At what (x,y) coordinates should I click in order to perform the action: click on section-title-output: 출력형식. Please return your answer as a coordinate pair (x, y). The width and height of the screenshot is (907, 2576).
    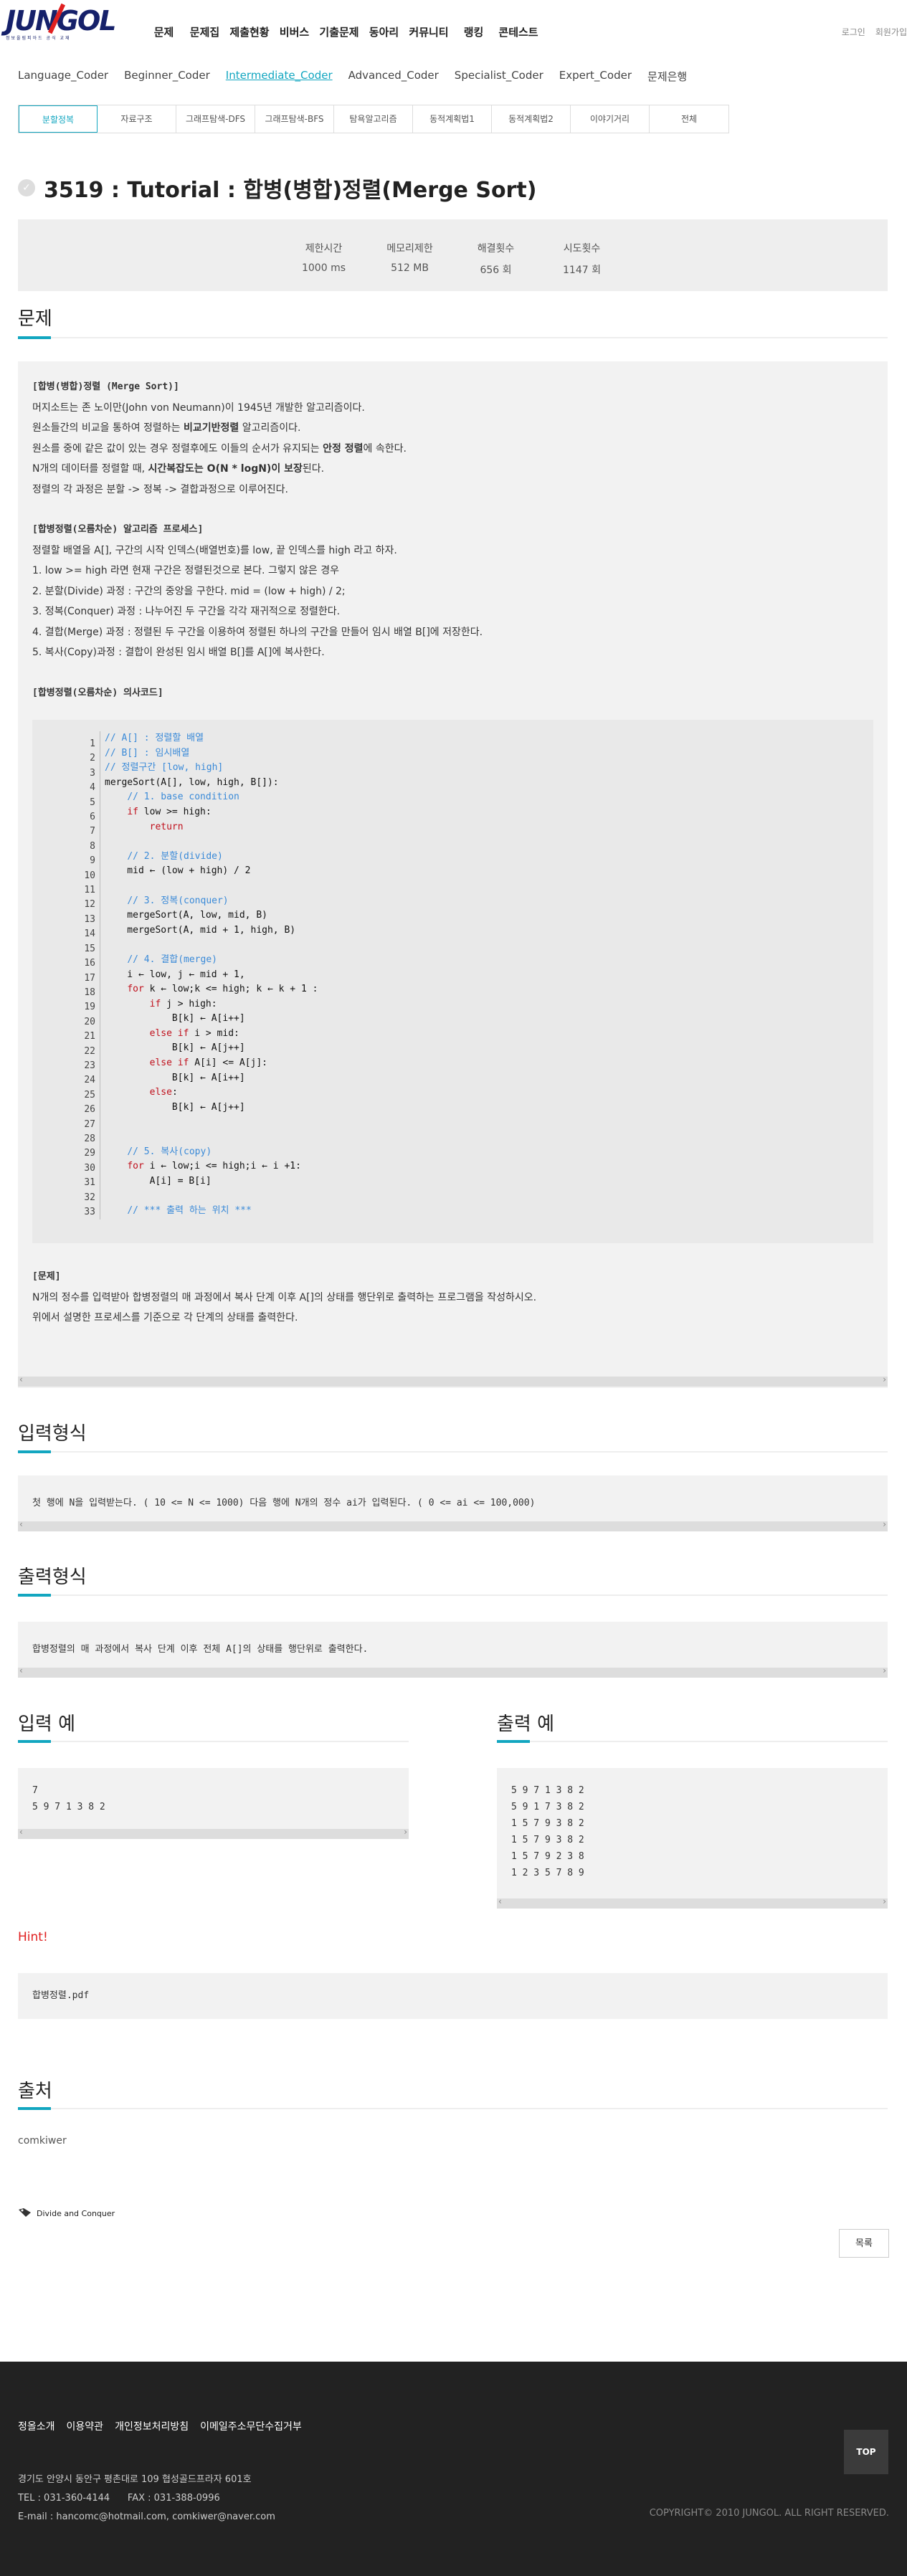
    Looking at the image, I should click on (52, 1577).